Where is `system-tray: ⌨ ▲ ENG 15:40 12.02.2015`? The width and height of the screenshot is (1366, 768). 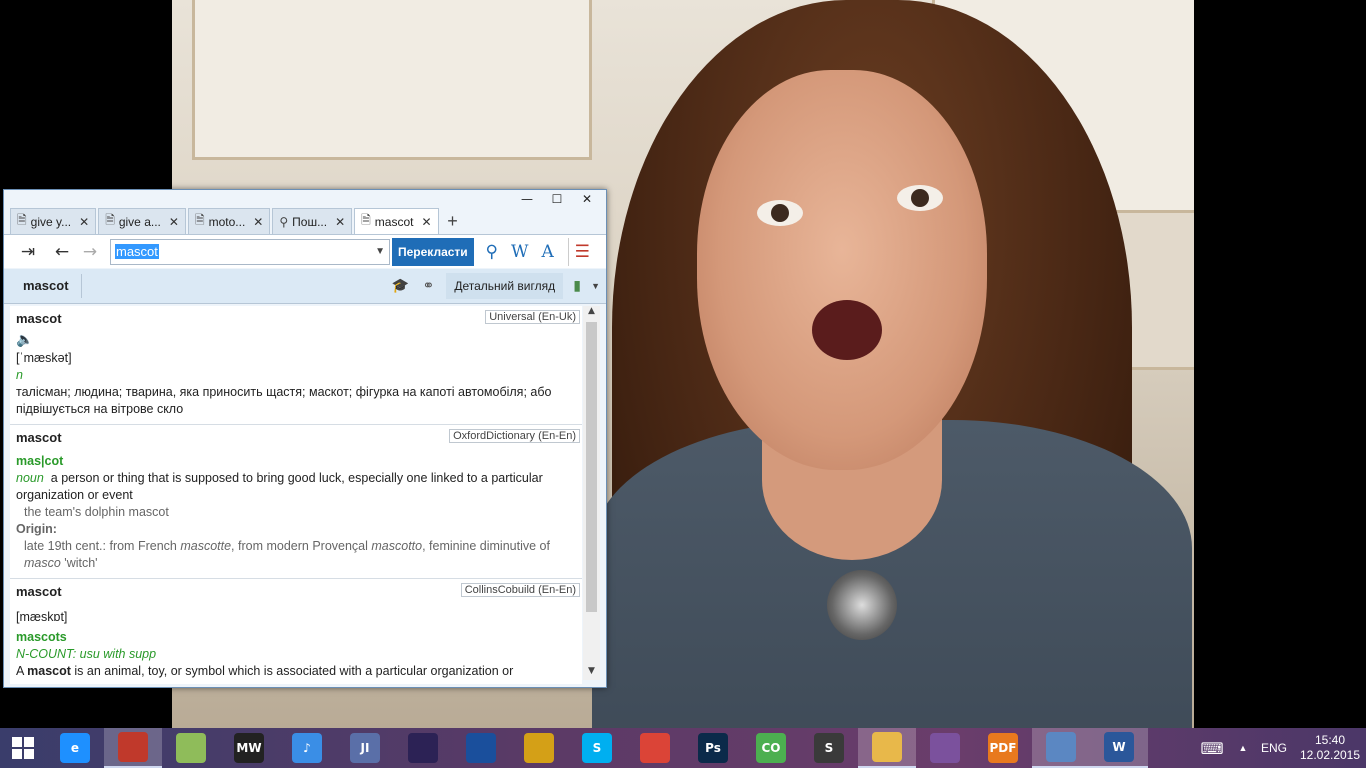
system-tray: ⌨ ▲ ENG 15:40 12.02.2015 is located at coordinates (1279, 748).